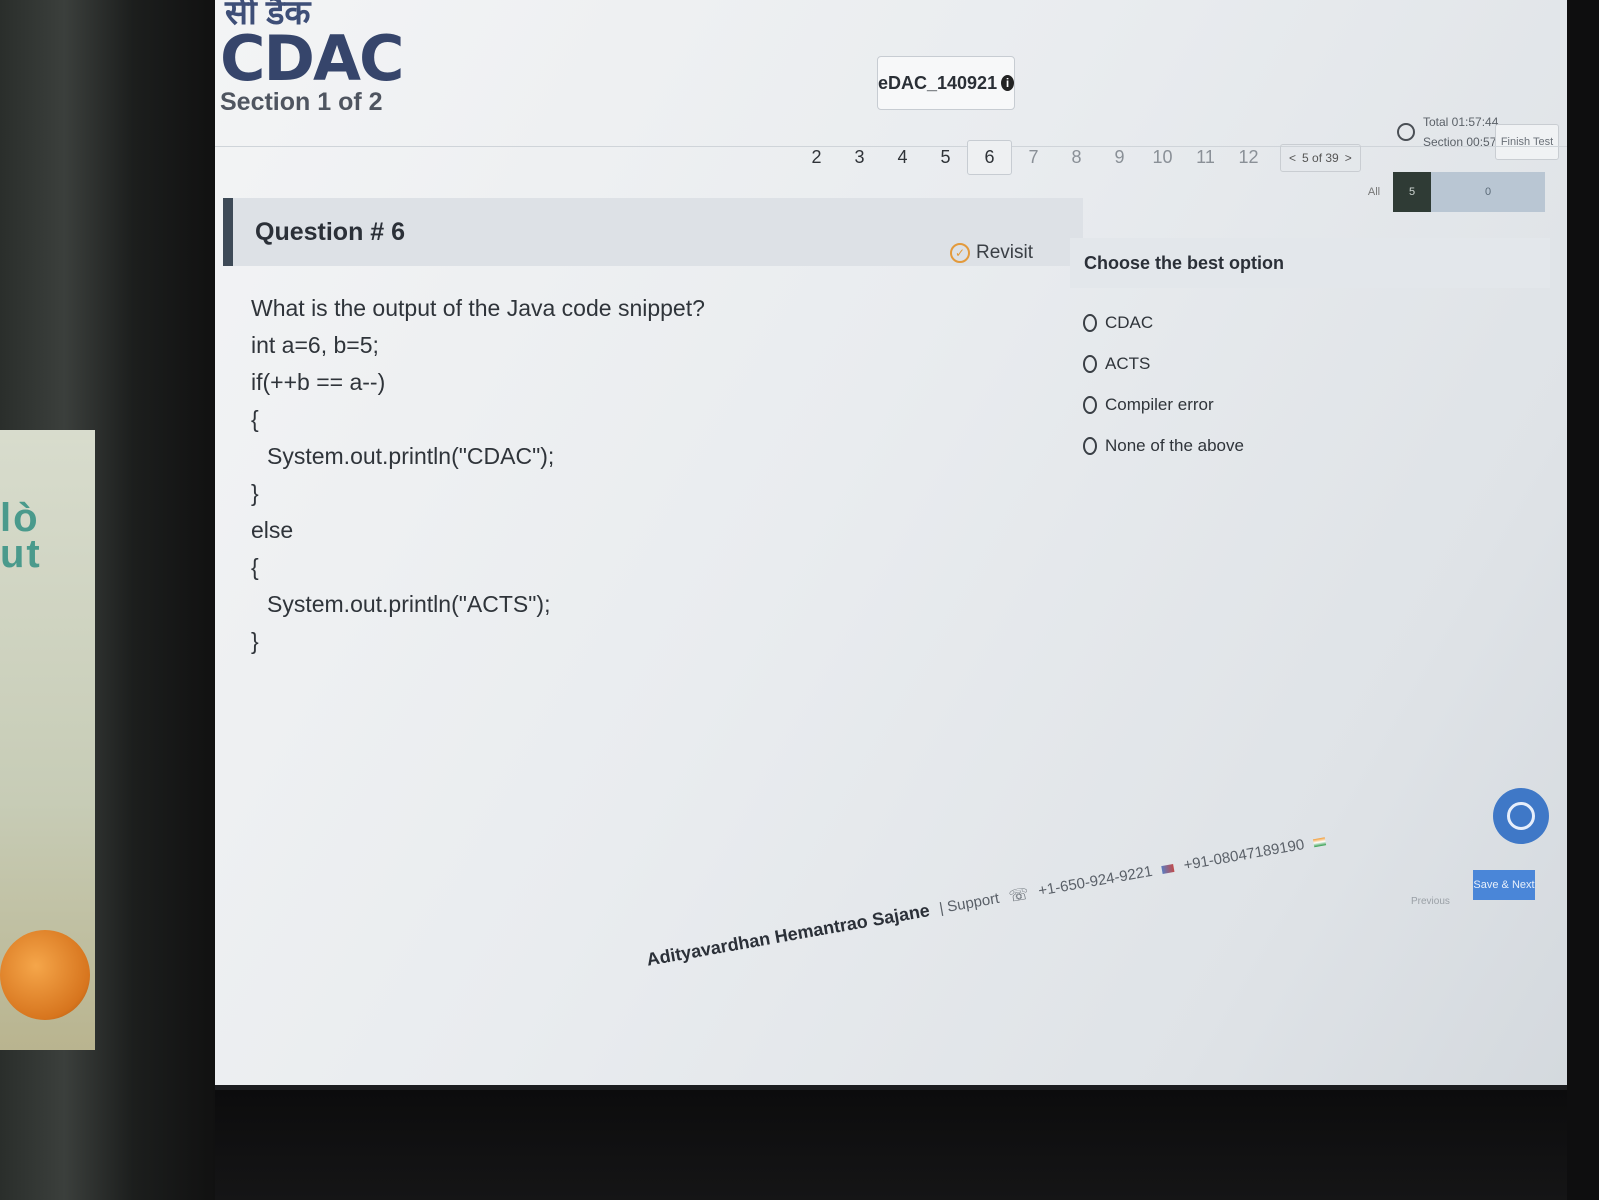  I want to click on legend-answered: 5, so click(1412, 192).